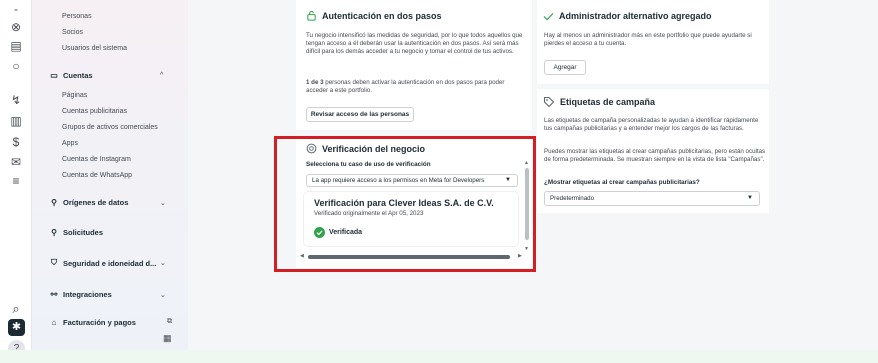  What do you see at coordinates (54, 322) in the screenshot?
I see `billing-icon: ⌂` at bounding box center [54, 322].